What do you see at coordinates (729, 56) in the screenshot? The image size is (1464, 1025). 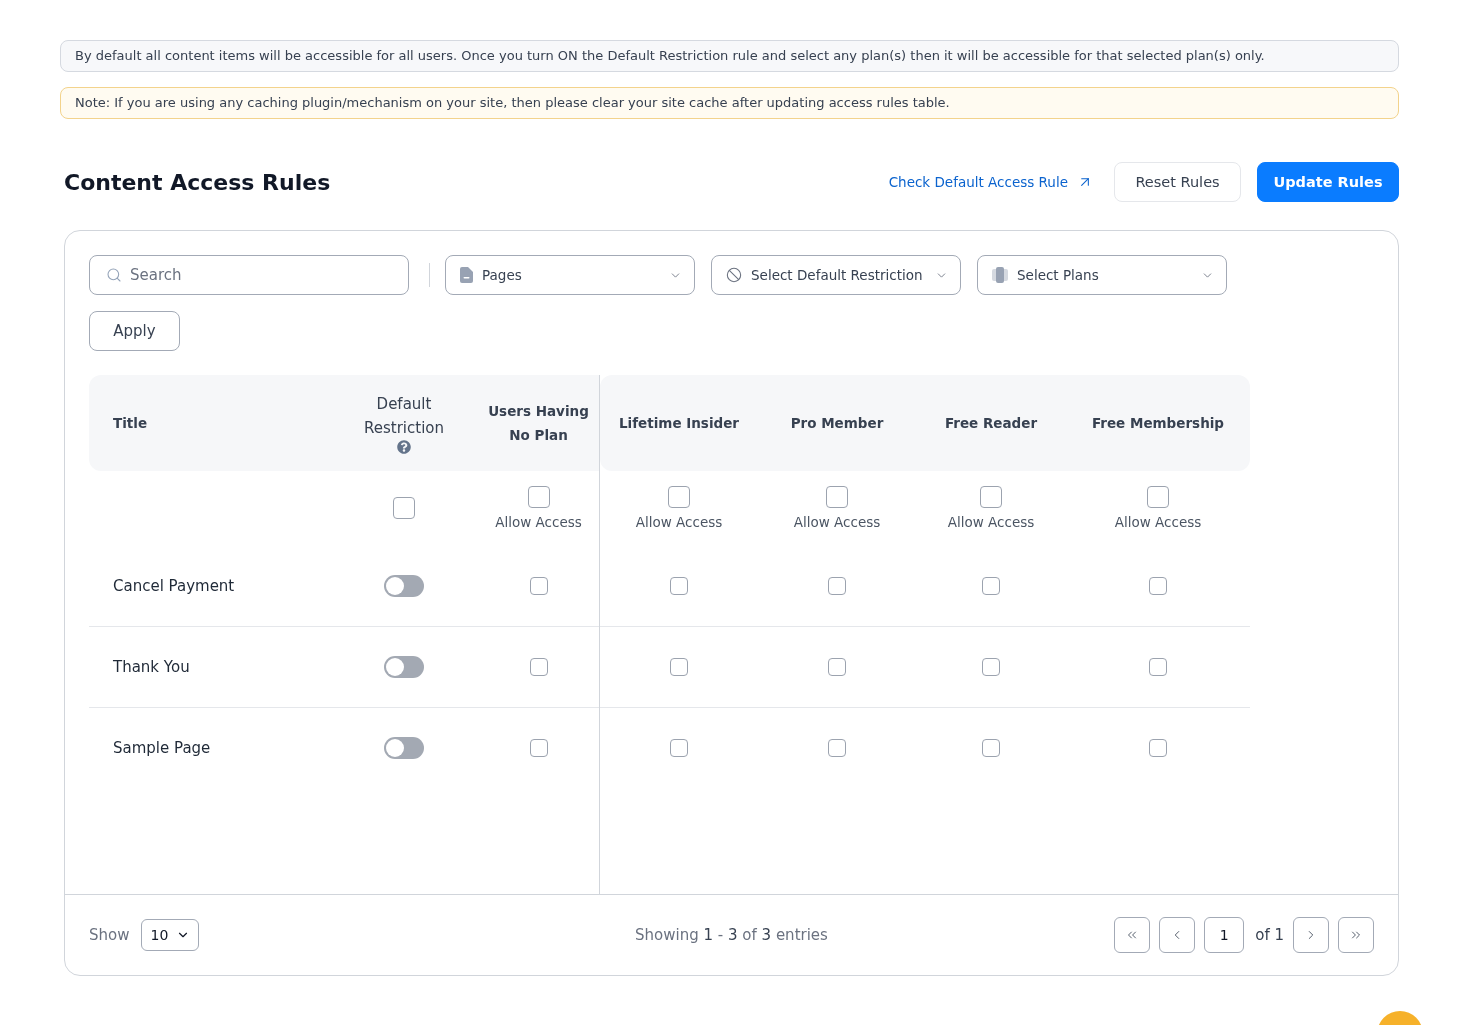 I see `notice-banner: By default all content items will be accessible for all users. Once you turn ON the Default Restriction rule and select any plan(s) then it will be accessible for that selected plan(s) only.` at bounding box center [729, 56].